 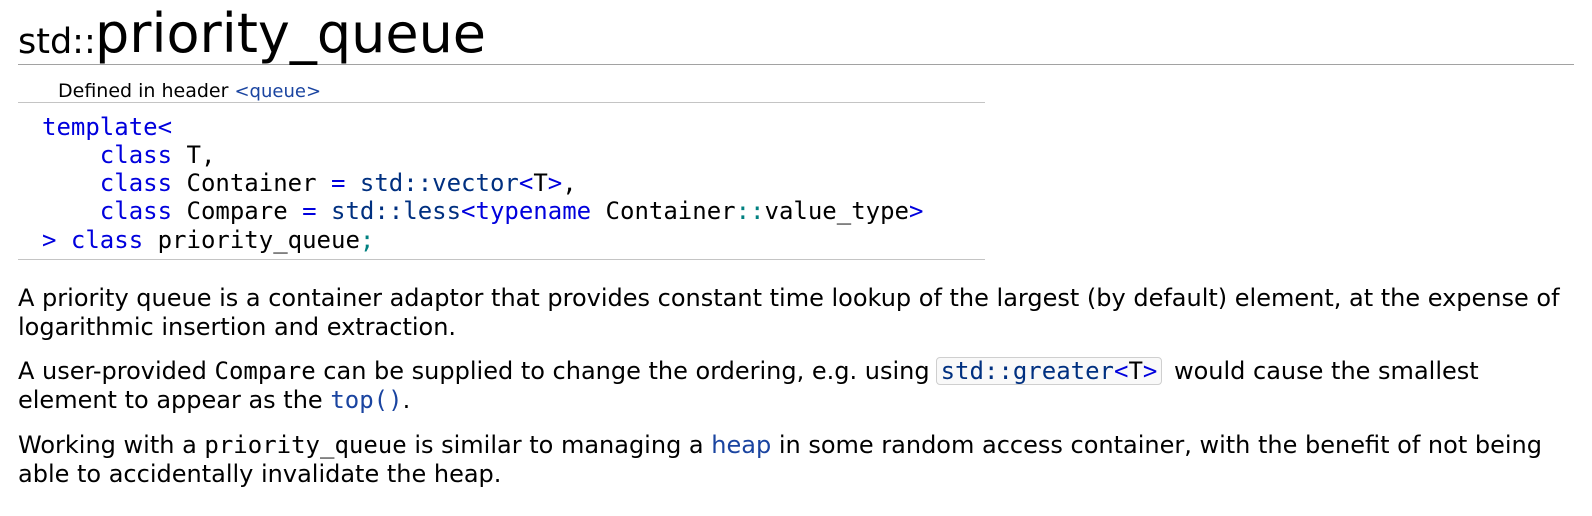 What do you see at coordinates (501, 259) in the screenshot?
I see `declaration-bottom-rule` at bounding box center [501, 259].